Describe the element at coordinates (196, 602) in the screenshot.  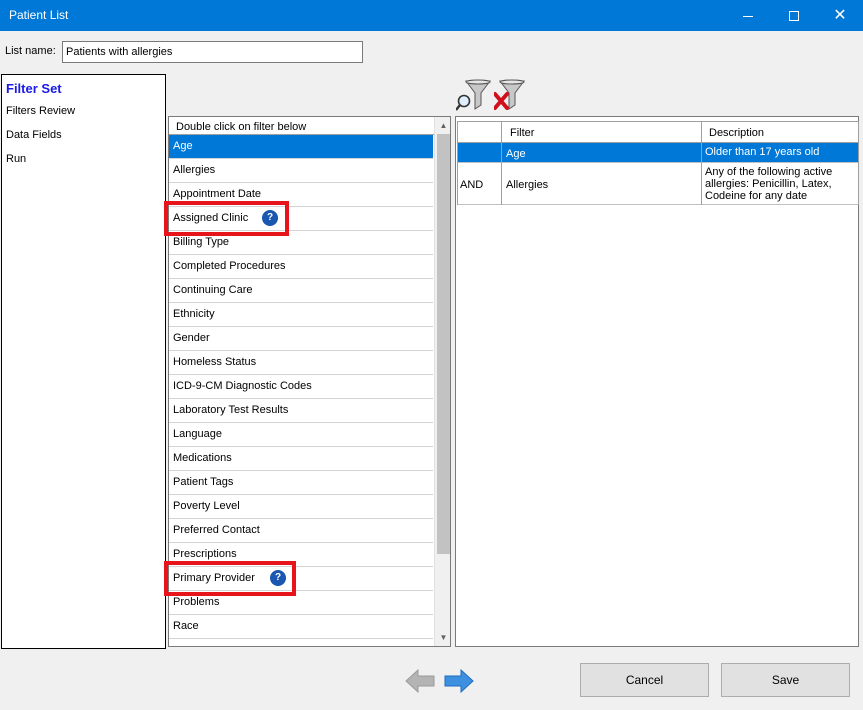
I see `filter-item-label: Problems` at that location.